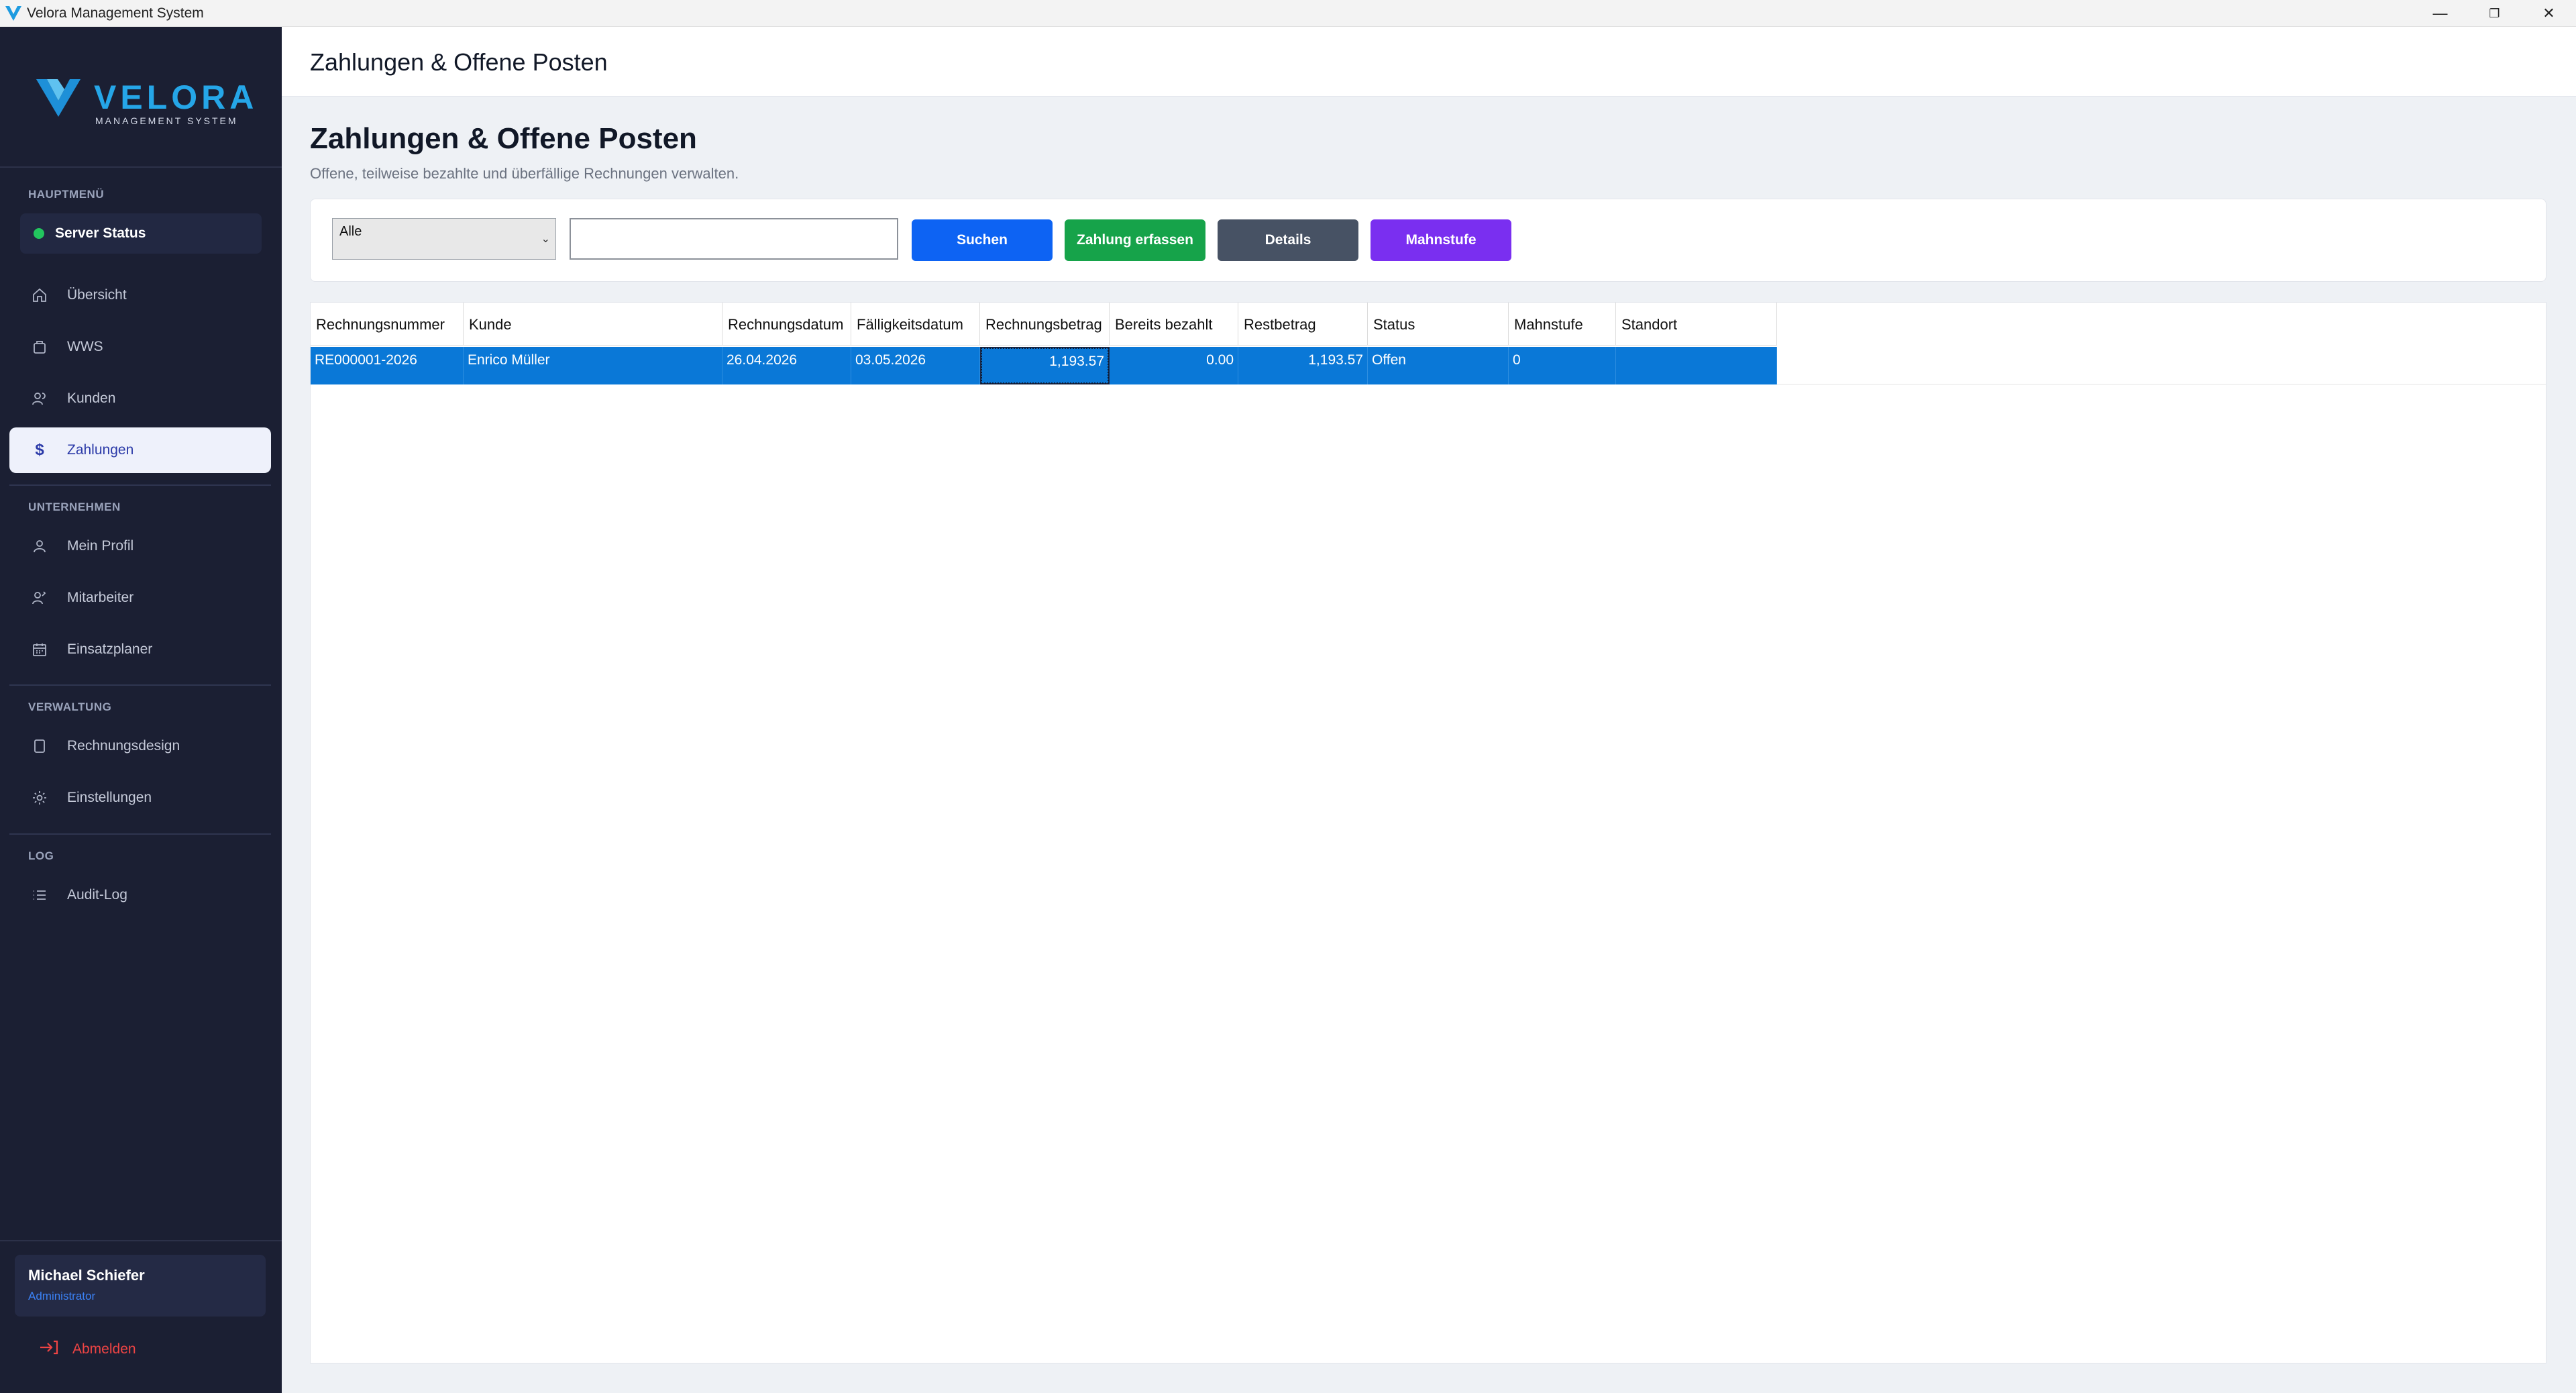 Image resolution: width=2576 pixels, height=1393 pixels. I want to click on section-label-log: LOG, so click(41, 855).